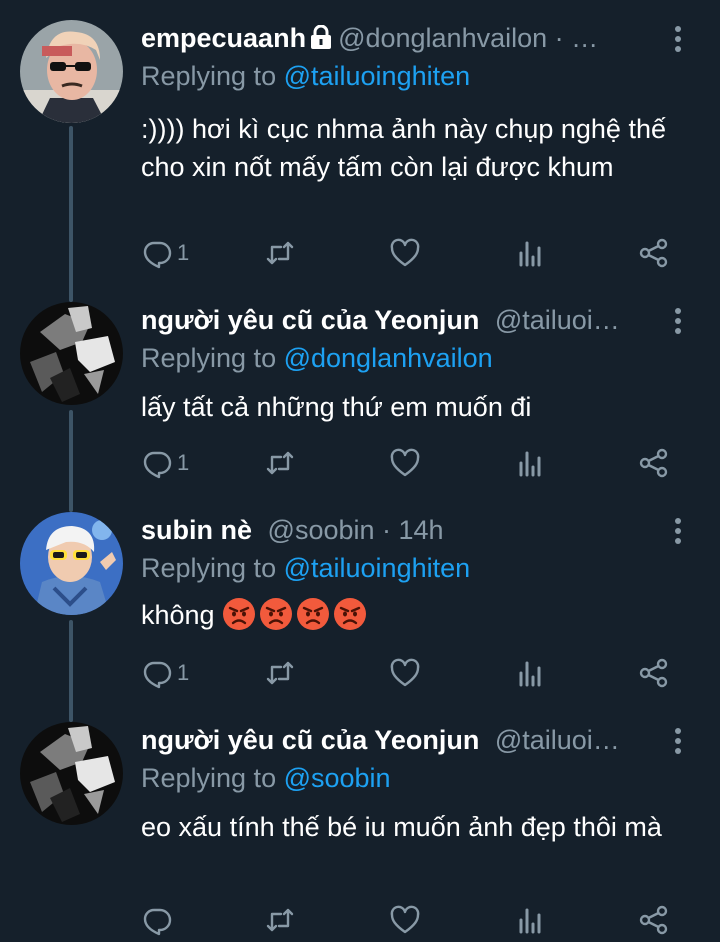 This screenshot has width=720, height=942. What do you see at coordinates (336, 407) in the screenshot?
I see `tweet-text: lấy tất cả những thứ em muốn đi` at bounding box center [336, 407].